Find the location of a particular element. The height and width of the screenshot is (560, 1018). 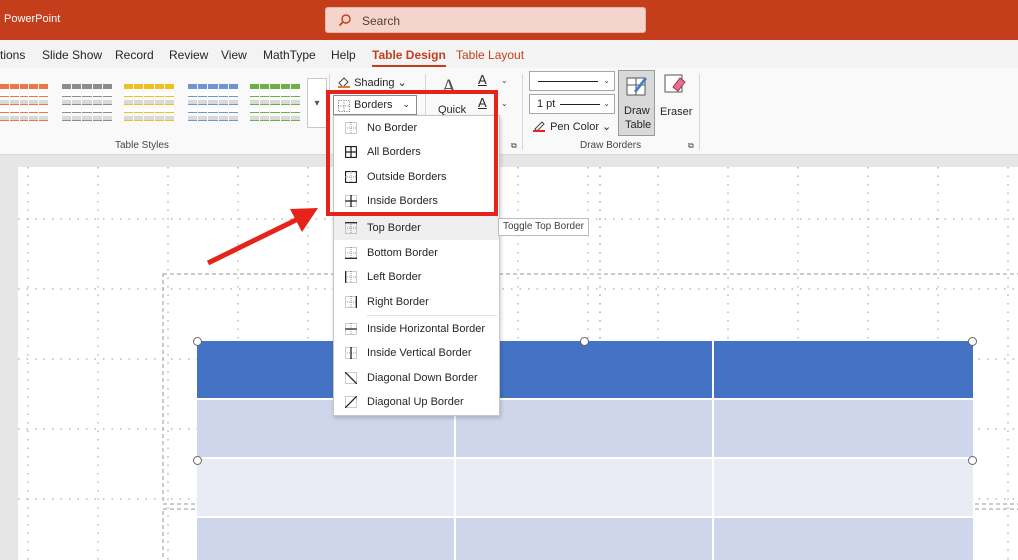

shading-label: Shading is located at coordinates (374, 83).